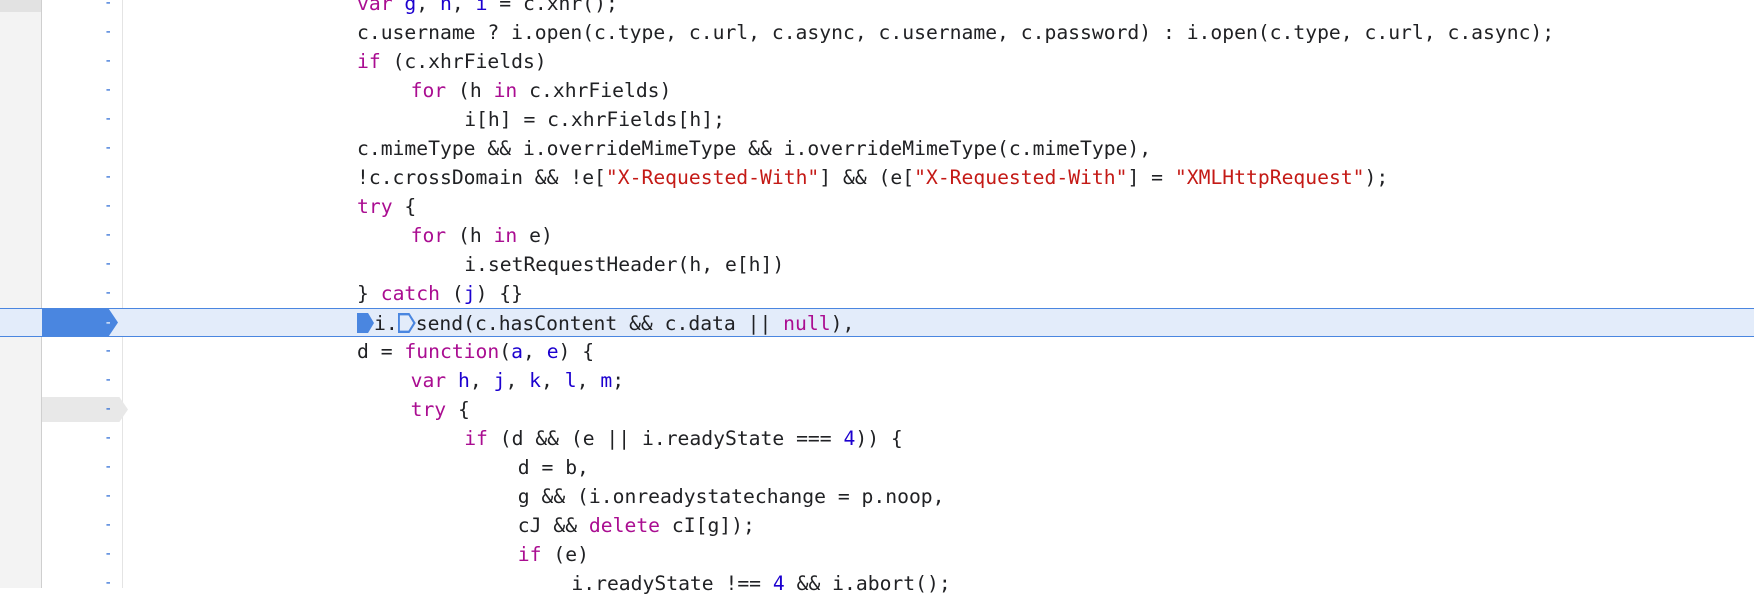  I want to click on code-line: - cJ && delete cI[g]);, so click(877, 525).